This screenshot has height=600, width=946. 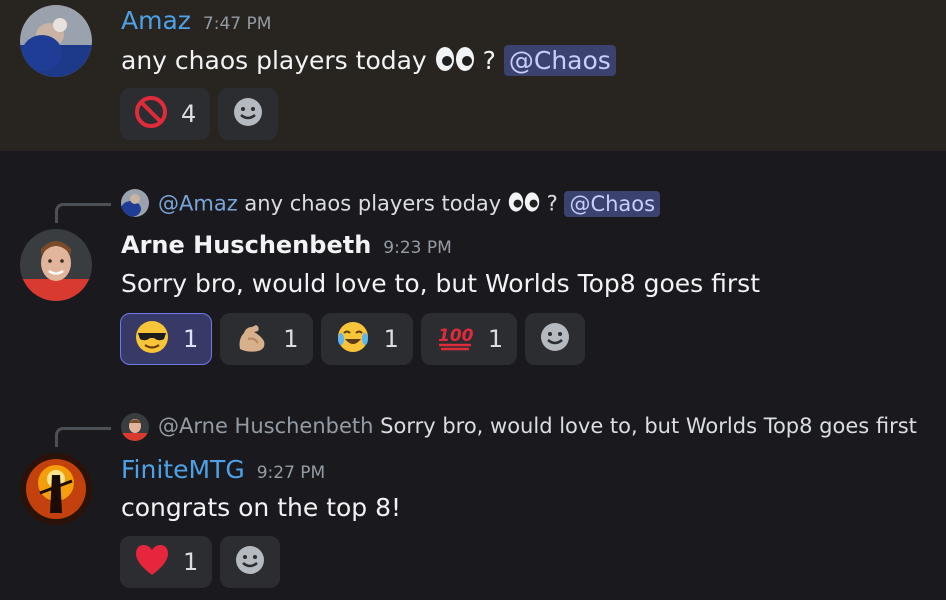 What do you see at coordinates (183, 469) in the screenshot?
I see `username: FiniteMTG` at bounding box center [183, 469].